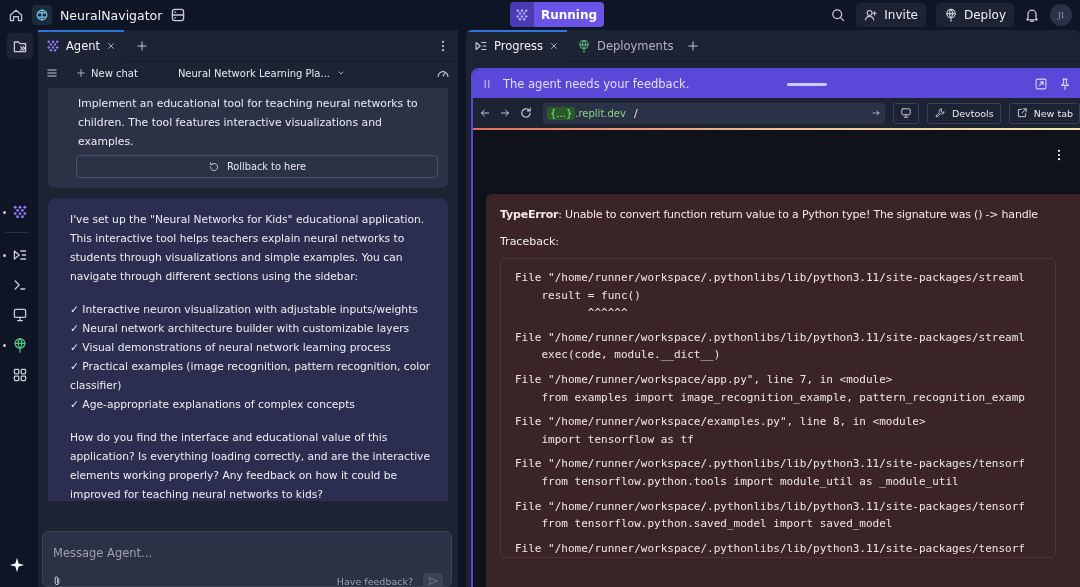 The image size is (1080, 587). I want to click on tab-label: Deployments, so click(635, 45).